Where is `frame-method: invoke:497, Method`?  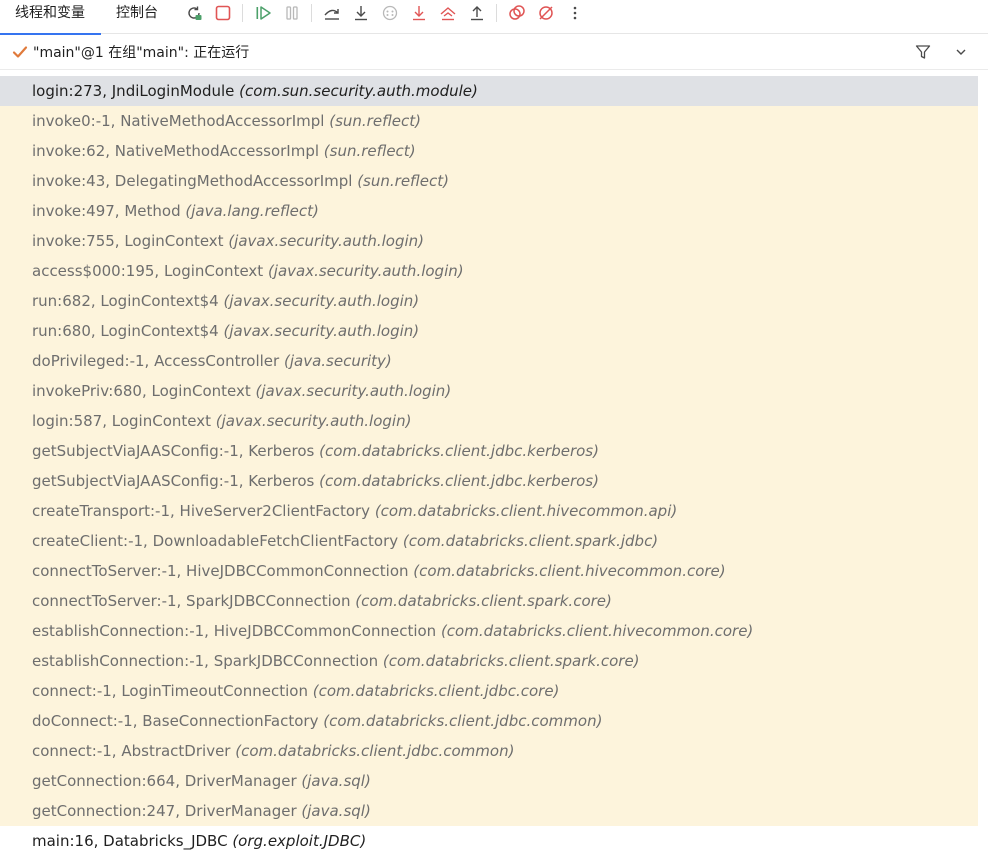
frame-method: invoke:497, Method is located at coordinates (109, 211).